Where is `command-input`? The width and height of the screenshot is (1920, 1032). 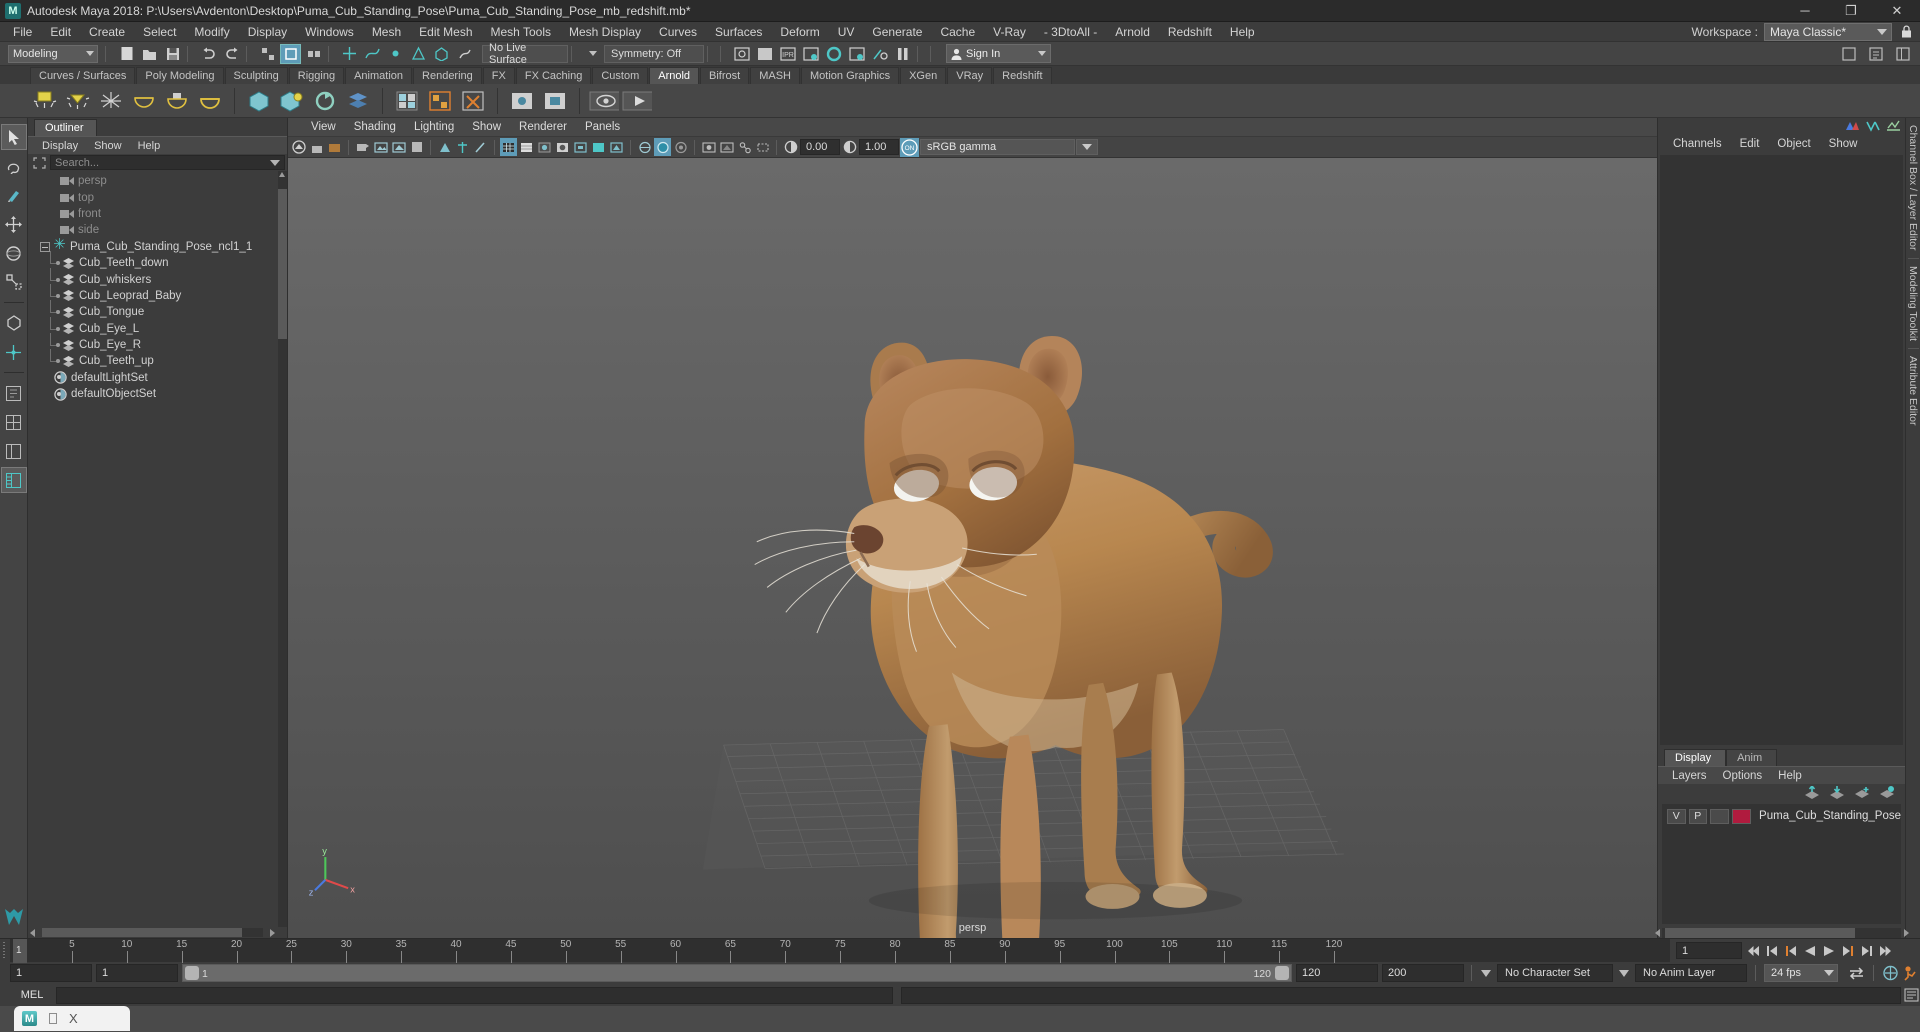 command-input is located at coordinates (474, 995).